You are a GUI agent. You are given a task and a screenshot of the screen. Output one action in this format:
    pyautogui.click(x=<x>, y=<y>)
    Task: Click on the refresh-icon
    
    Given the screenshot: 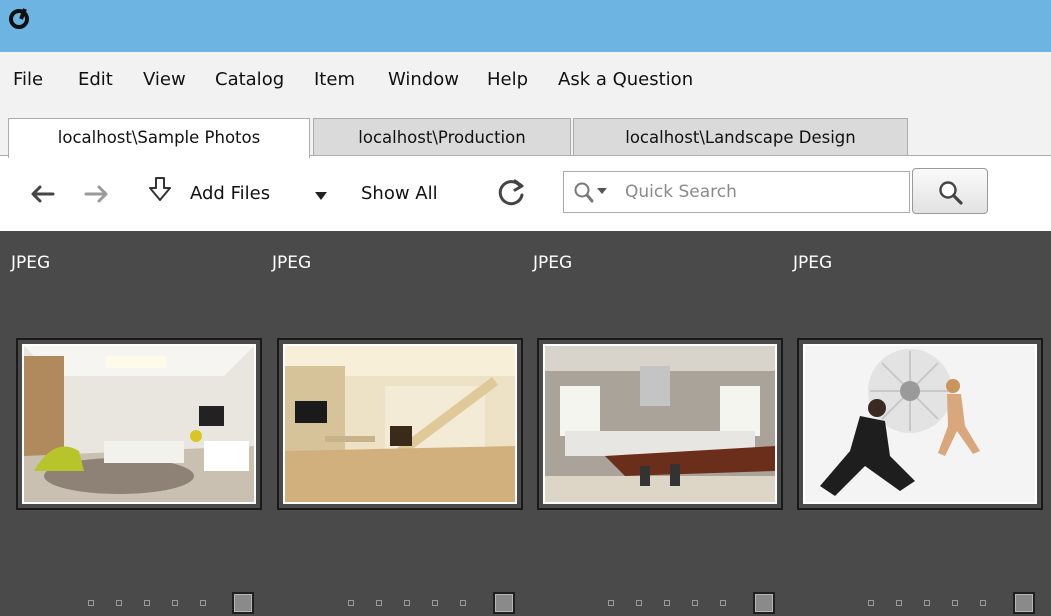 What is the action you would take?
    pyautogui.click(x=512, y=193)
    